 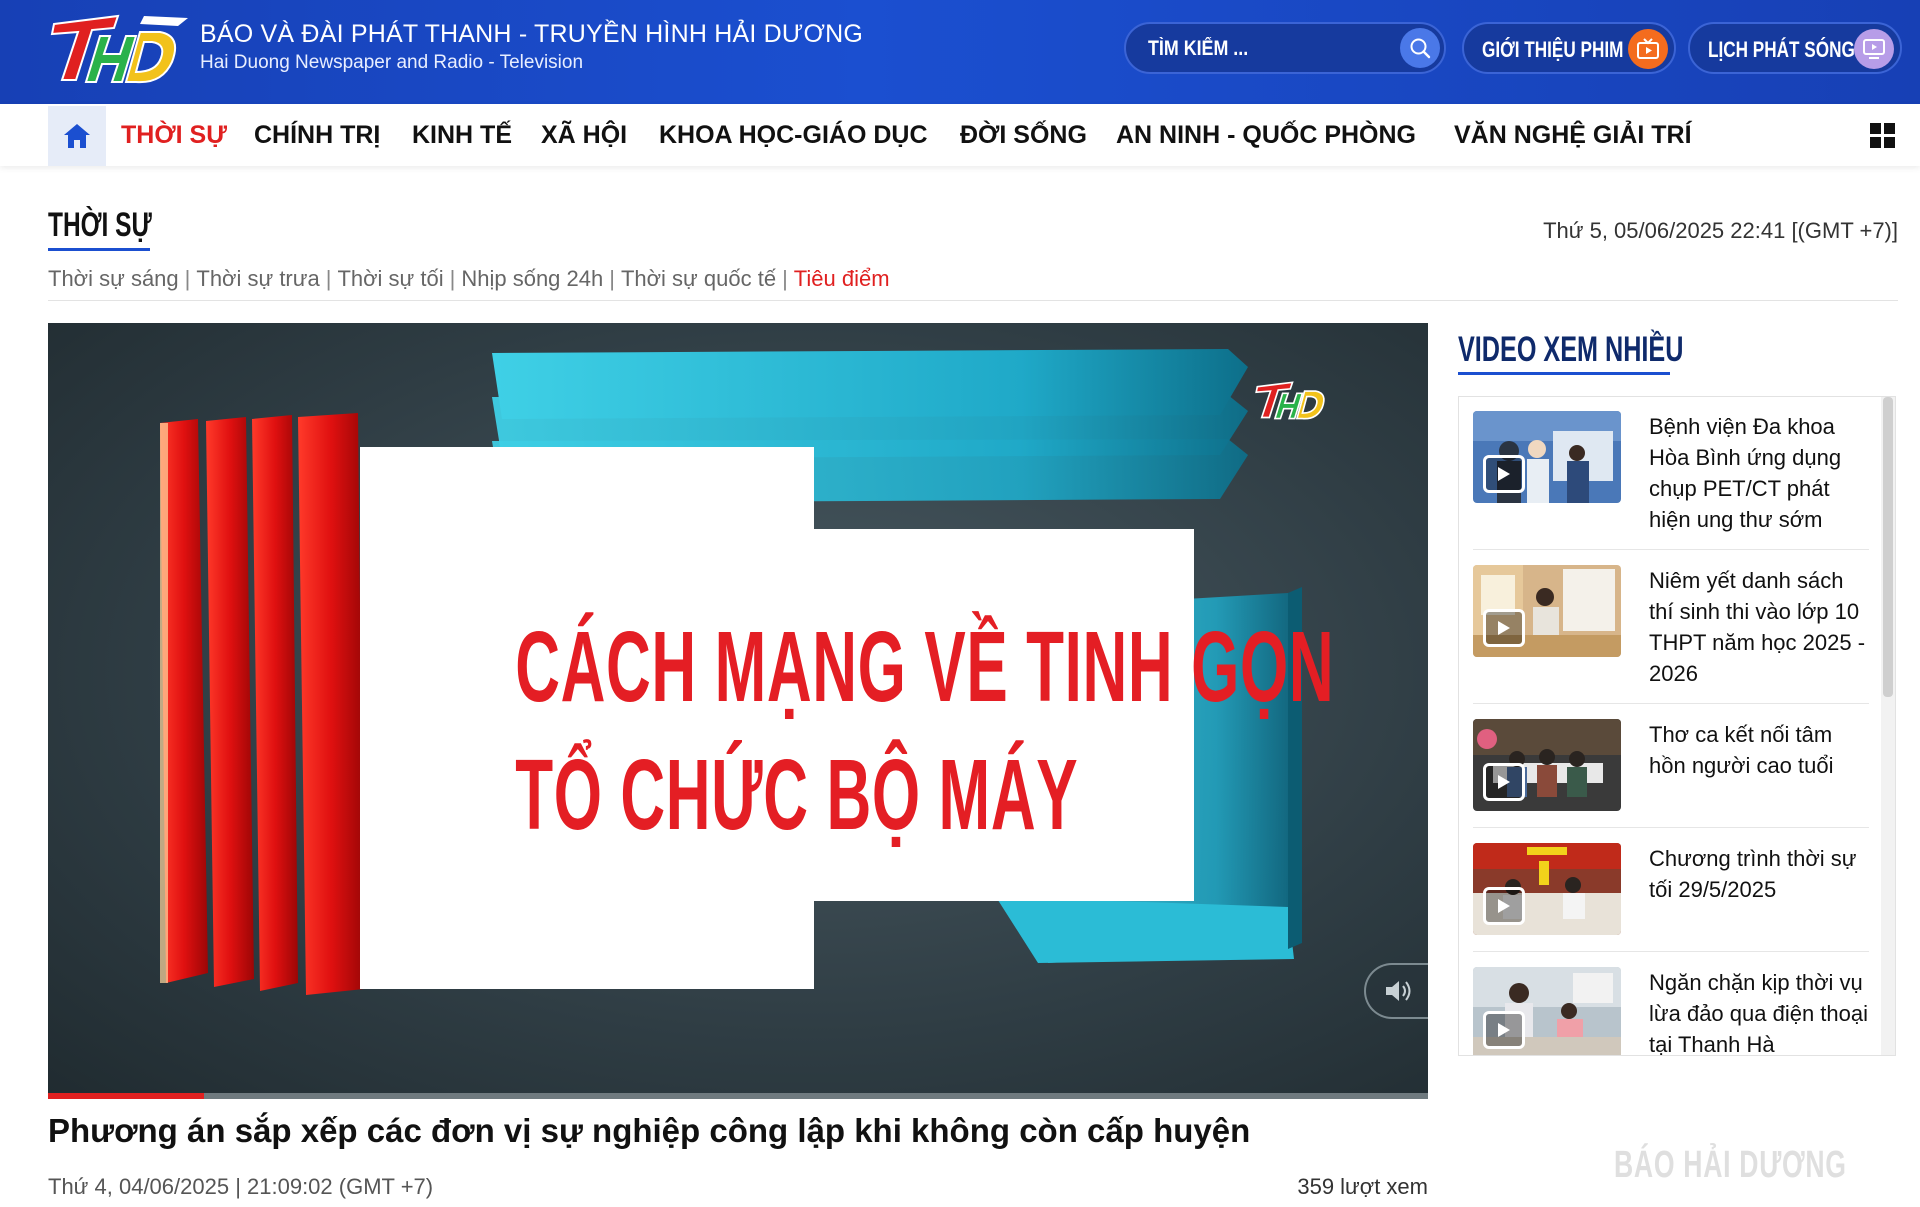 I want to click on video-item-title: Thơ ca kết nối tâm hồn người cao tuổi, so click(x=1760, y=750).